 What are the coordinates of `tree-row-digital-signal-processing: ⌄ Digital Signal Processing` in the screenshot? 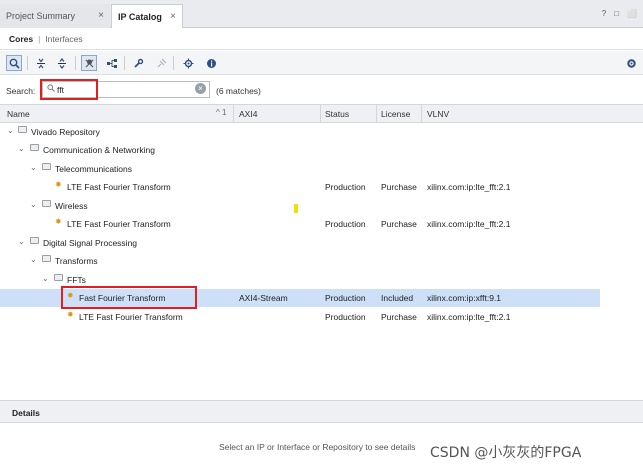 It's located at (300, 243).